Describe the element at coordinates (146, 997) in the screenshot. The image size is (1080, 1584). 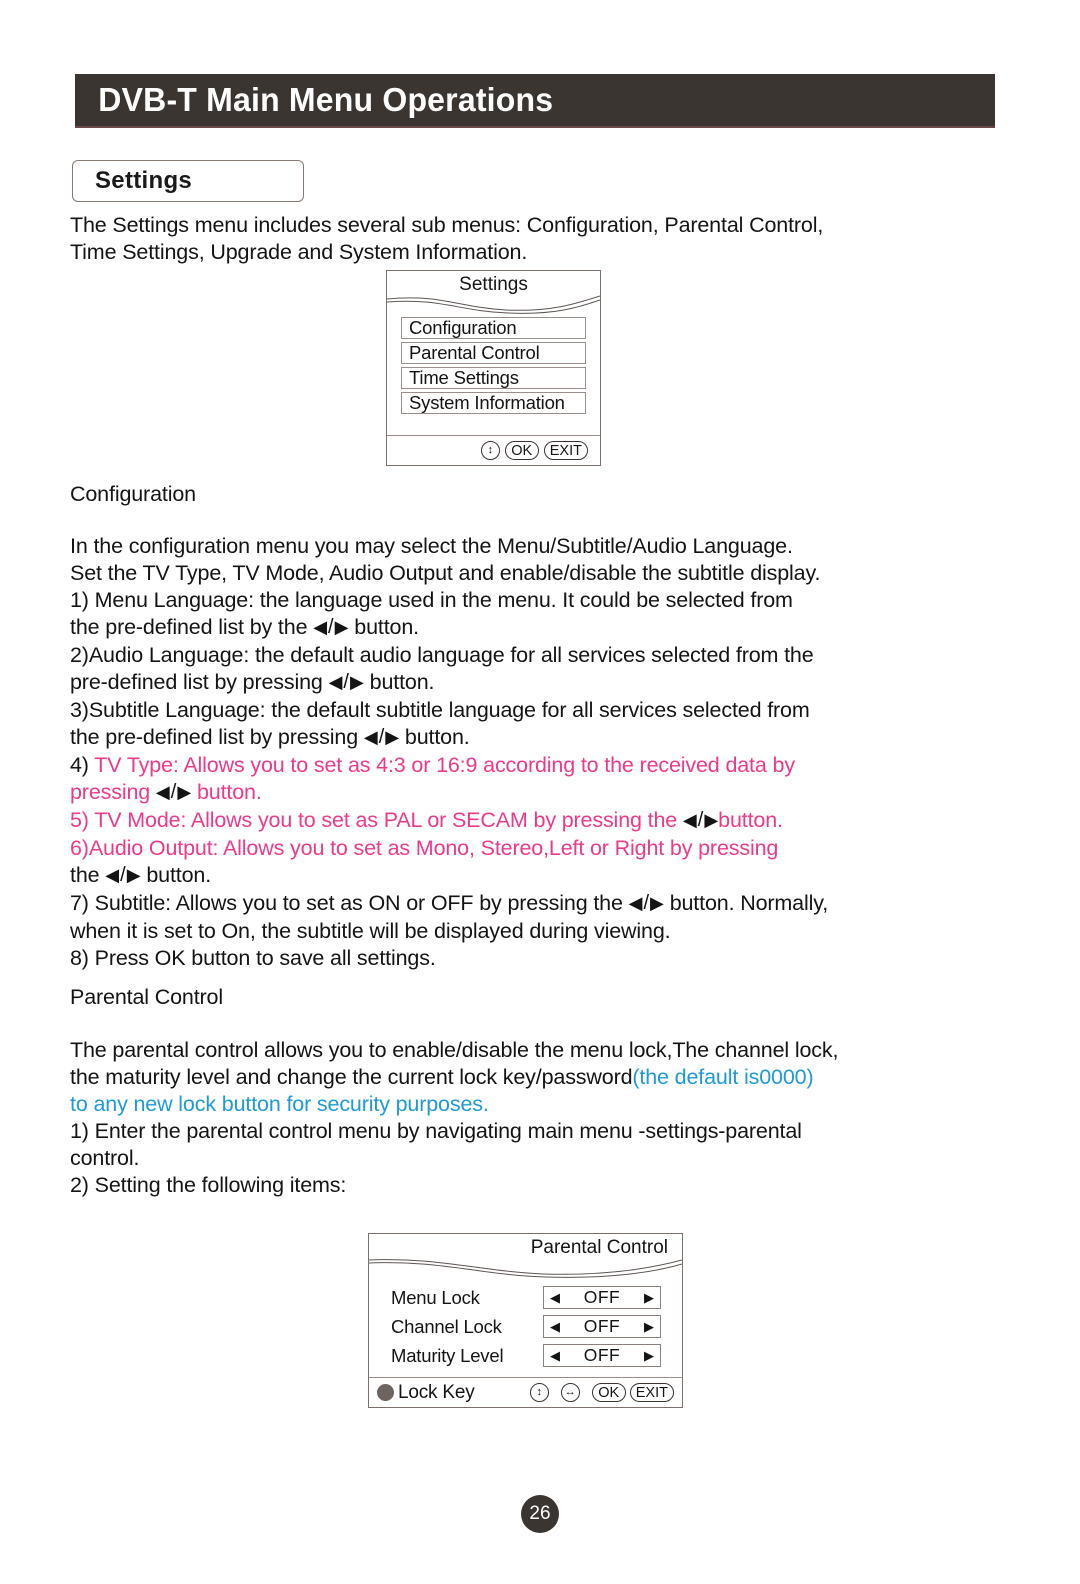
I see `parental-control-heading: Parental Control` at that location.